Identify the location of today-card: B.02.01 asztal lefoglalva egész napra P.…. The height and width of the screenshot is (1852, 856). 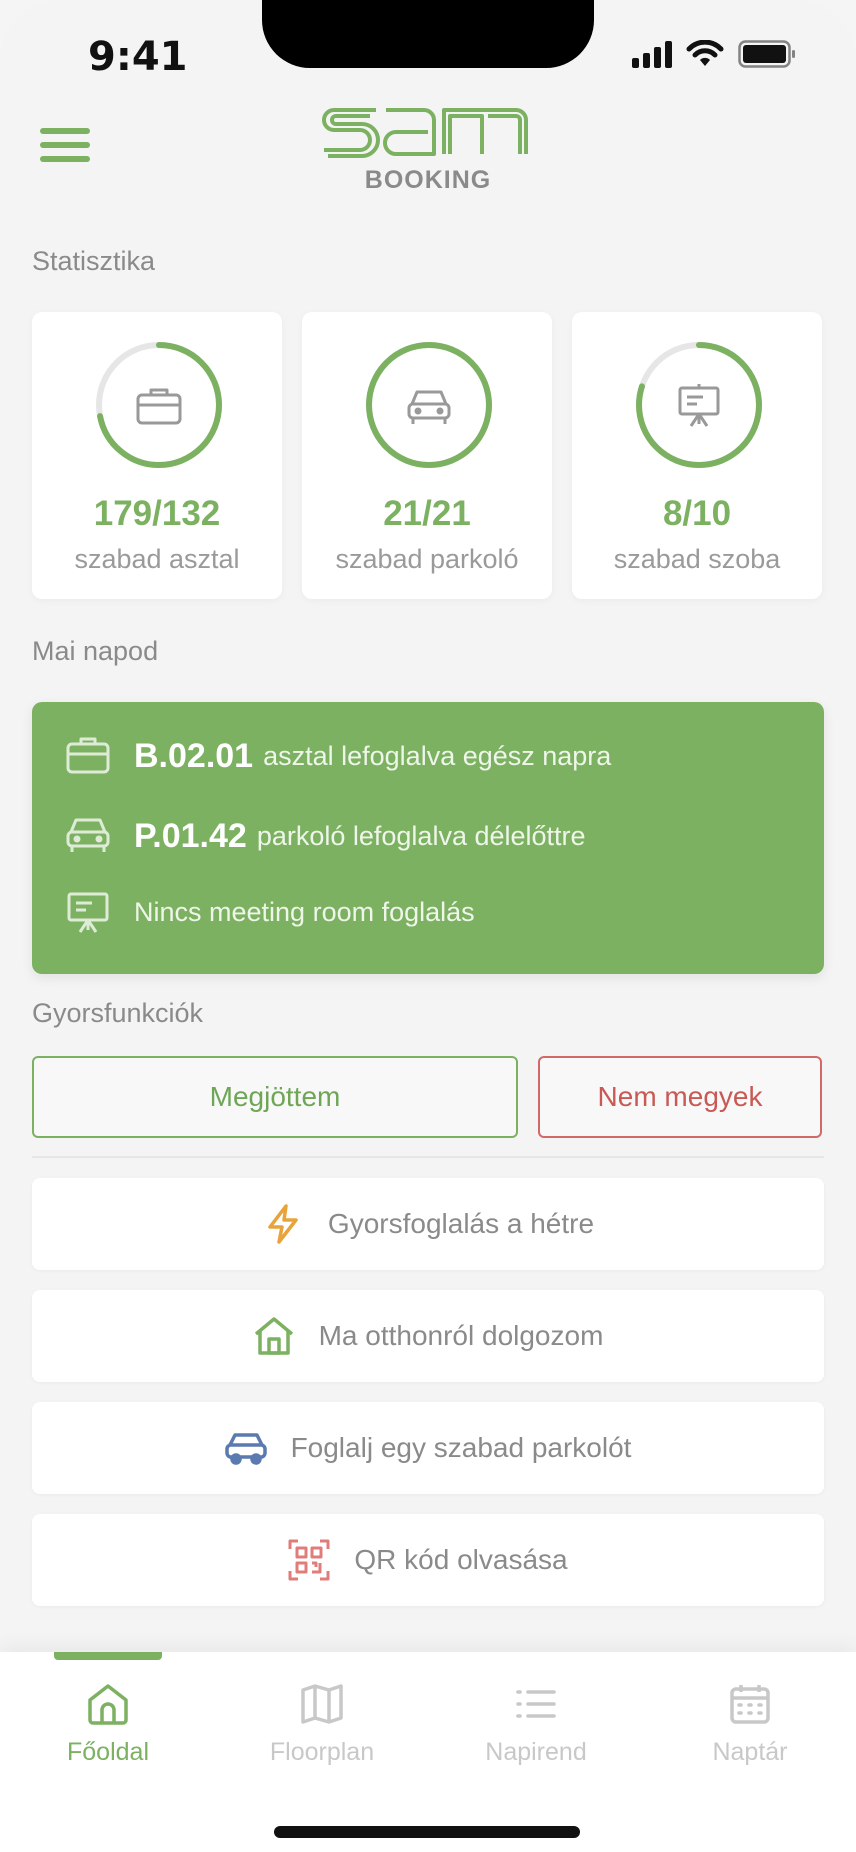
(428, 838).